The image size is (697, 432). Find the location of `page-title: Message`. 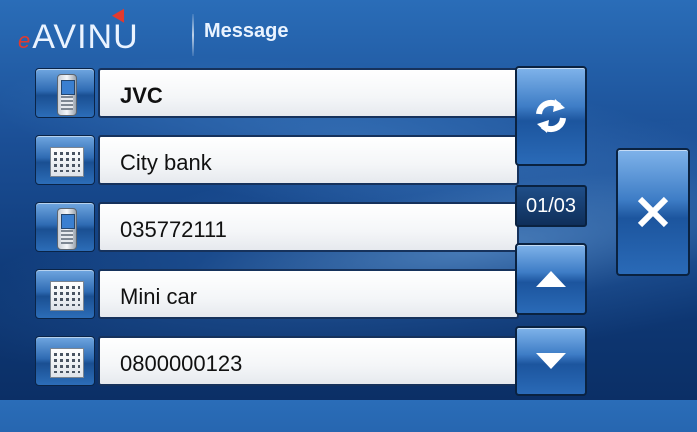

page-title: Message is located at coordinates (246, 31).